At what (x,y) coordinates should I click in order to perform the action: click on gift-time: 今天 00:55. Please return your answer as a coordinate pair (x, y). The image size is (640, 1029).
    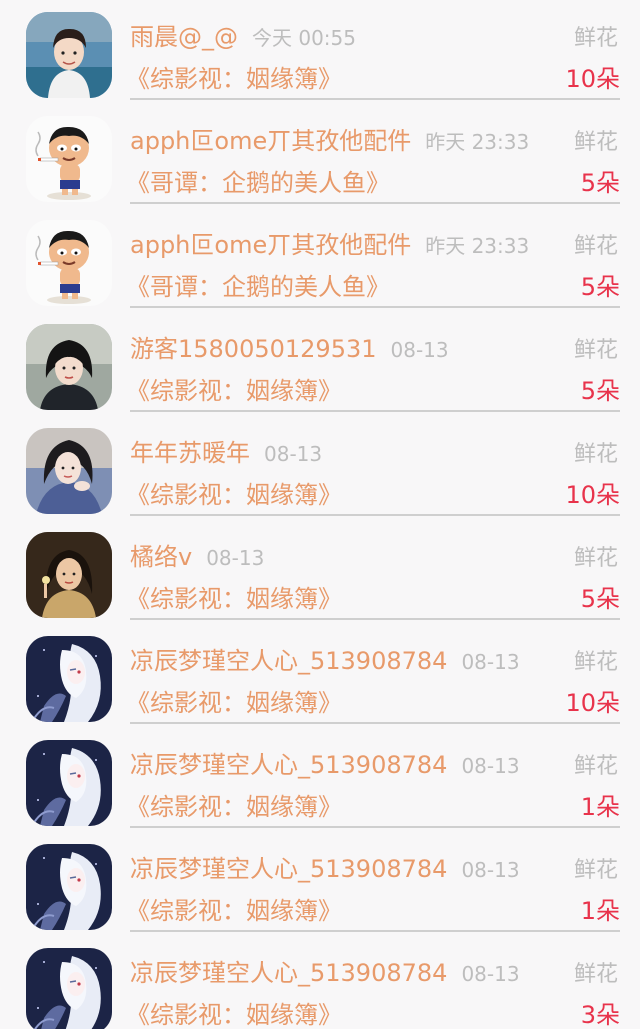
    Looking at the image, I should click on (304, 38).